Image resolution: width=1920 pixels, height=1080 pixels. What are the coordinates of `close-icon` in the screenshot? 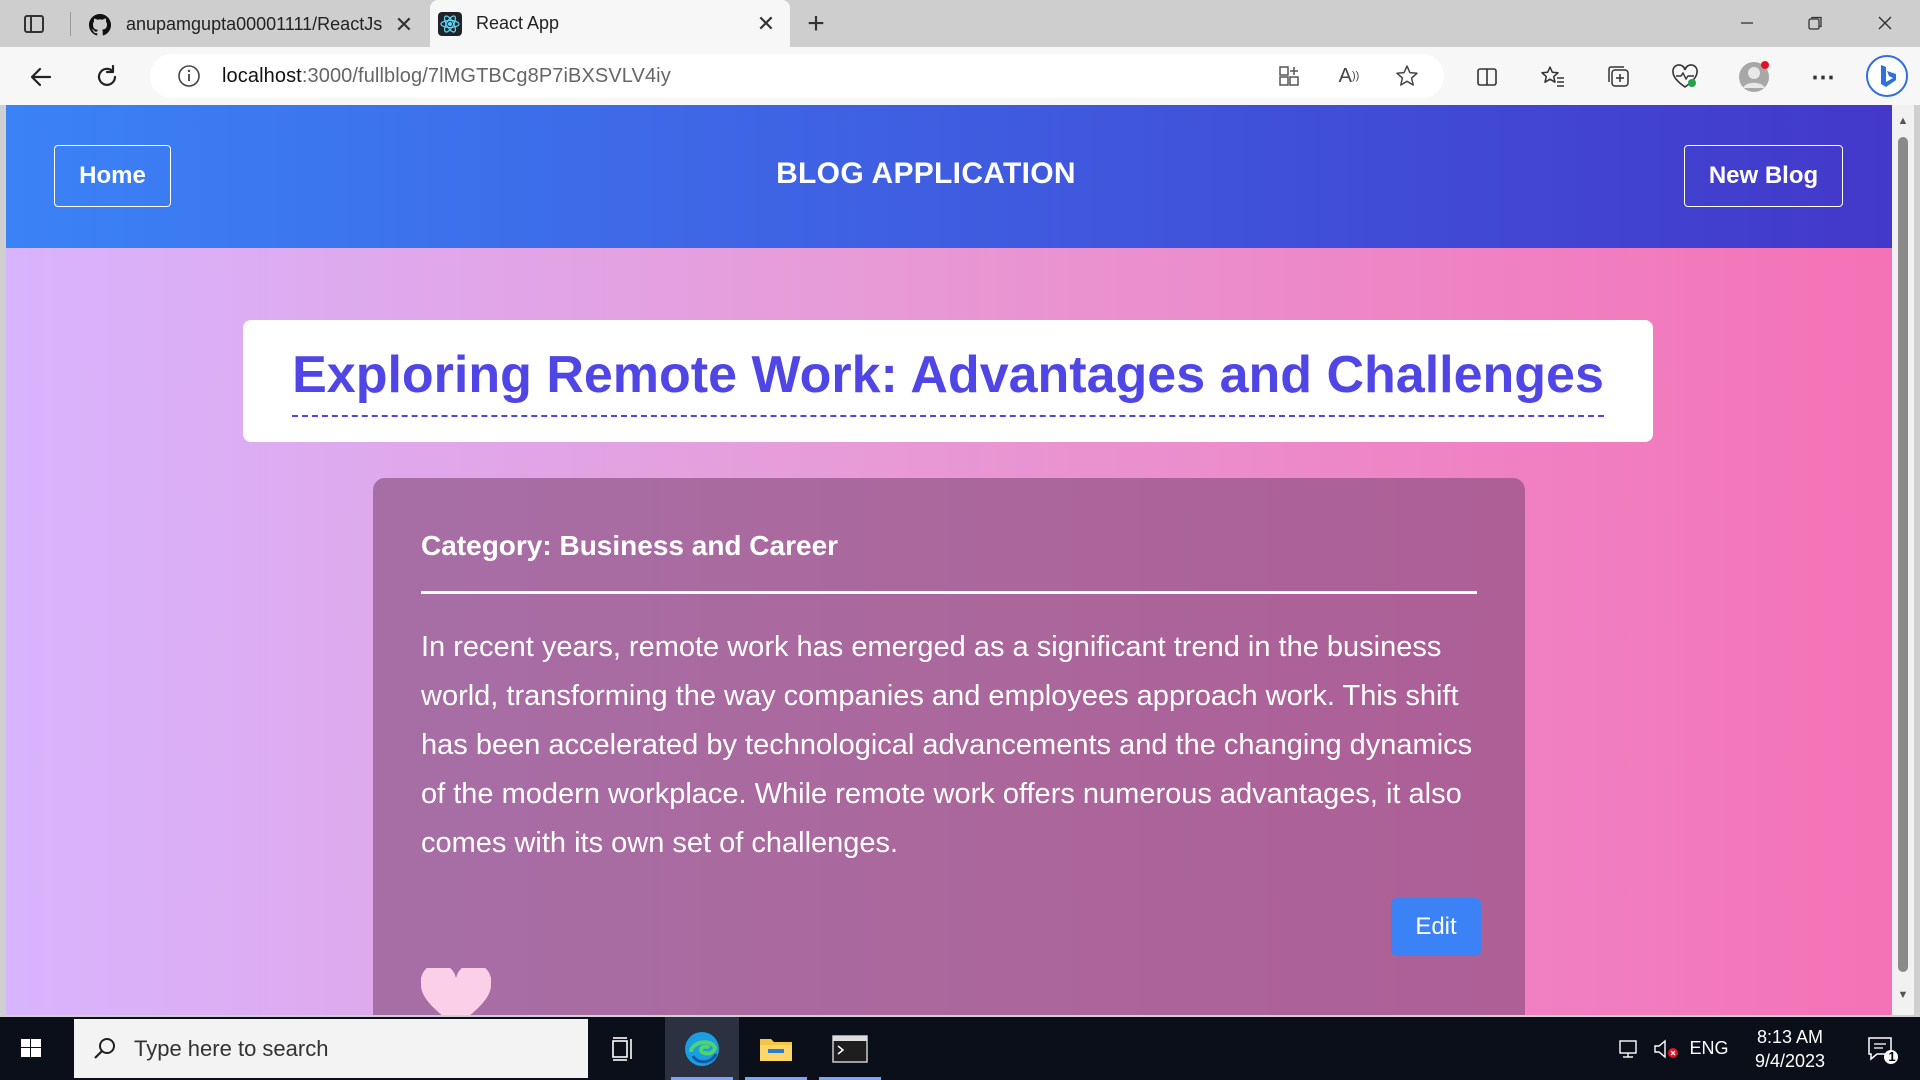 It's located at (1885, 23).